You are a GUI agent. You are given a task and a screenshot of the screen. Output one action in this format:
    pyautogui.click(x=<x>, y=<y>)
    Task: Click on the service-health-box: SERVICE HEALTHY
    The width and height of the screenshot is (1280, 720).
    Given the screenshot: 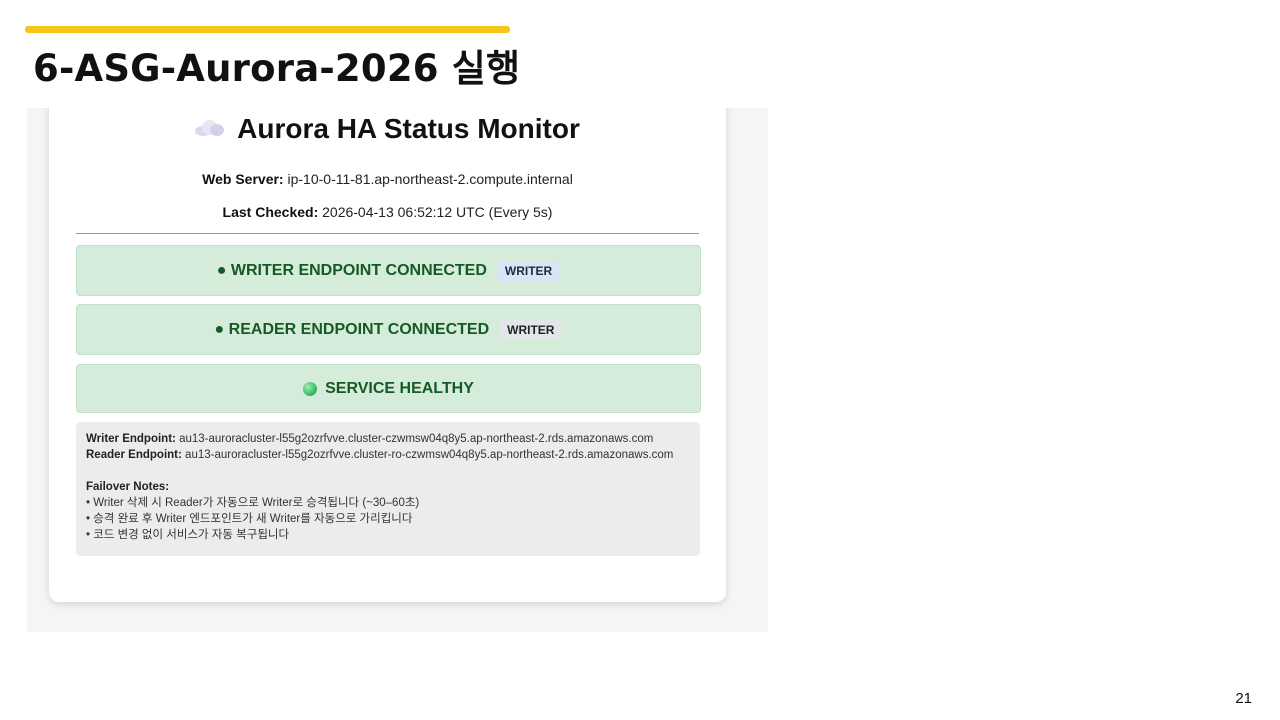 What is the action you would take?
    pyautogui.click(x=388, y=388)
    